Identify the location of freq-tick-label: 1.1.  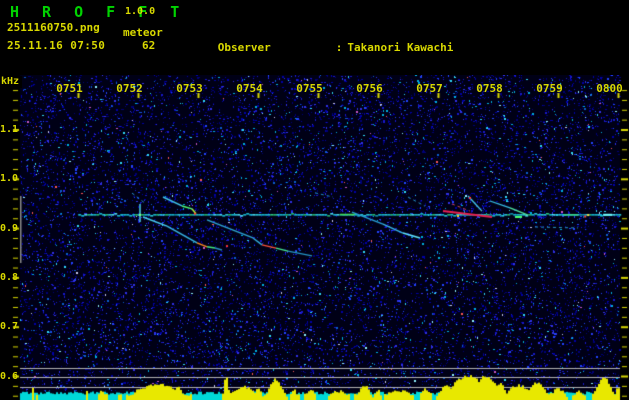
(9, 129).